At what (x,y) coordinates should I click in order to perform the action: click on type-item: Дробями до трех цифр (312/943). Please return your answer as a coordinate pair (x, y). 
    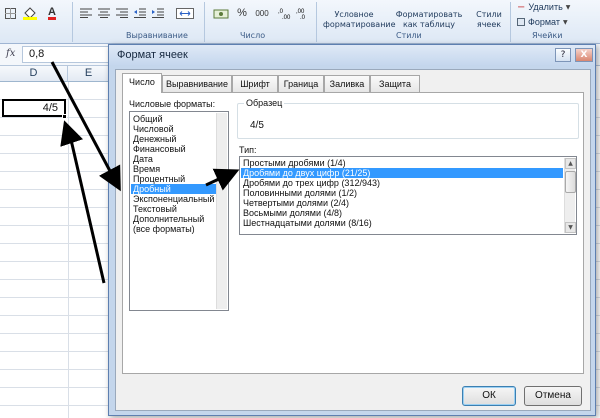
    Looking at the image, I should click on (402, 183).